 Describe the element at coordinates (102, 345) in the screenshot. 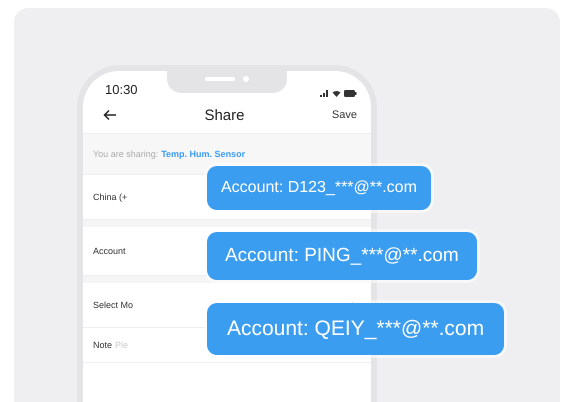

I see `row-label: Note` at that location.